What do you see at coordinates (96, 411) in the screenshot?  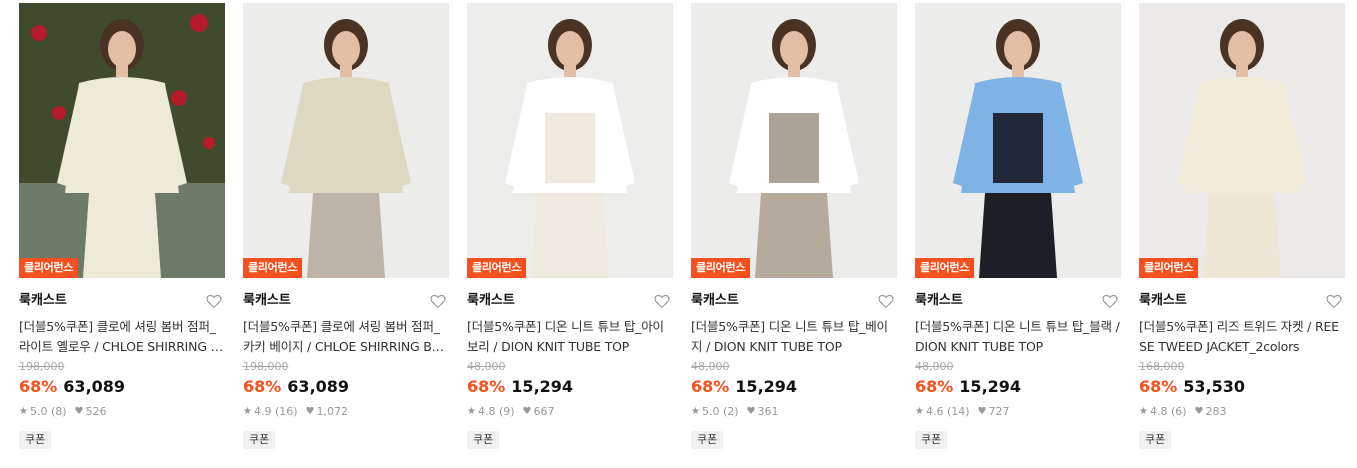 I see `like-count: 526` at bounding box center [96, 411].